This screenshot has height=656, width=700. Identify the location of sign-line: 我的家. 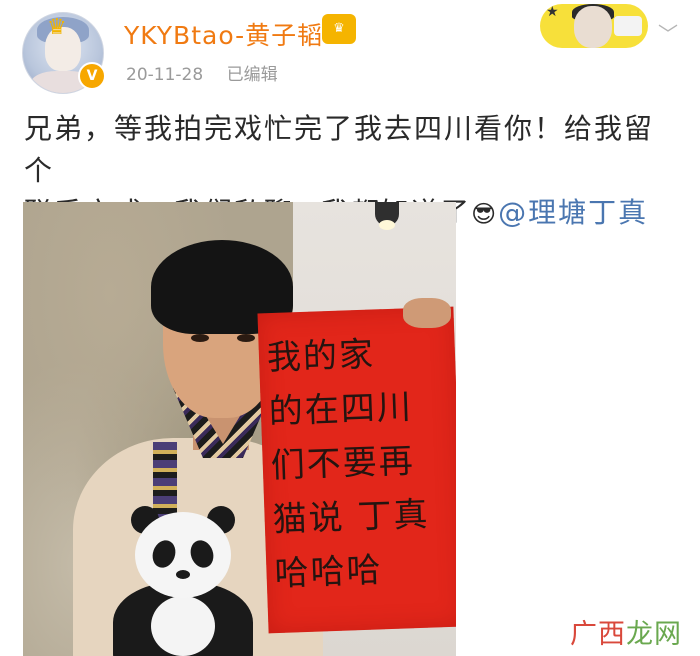
(321, 356).